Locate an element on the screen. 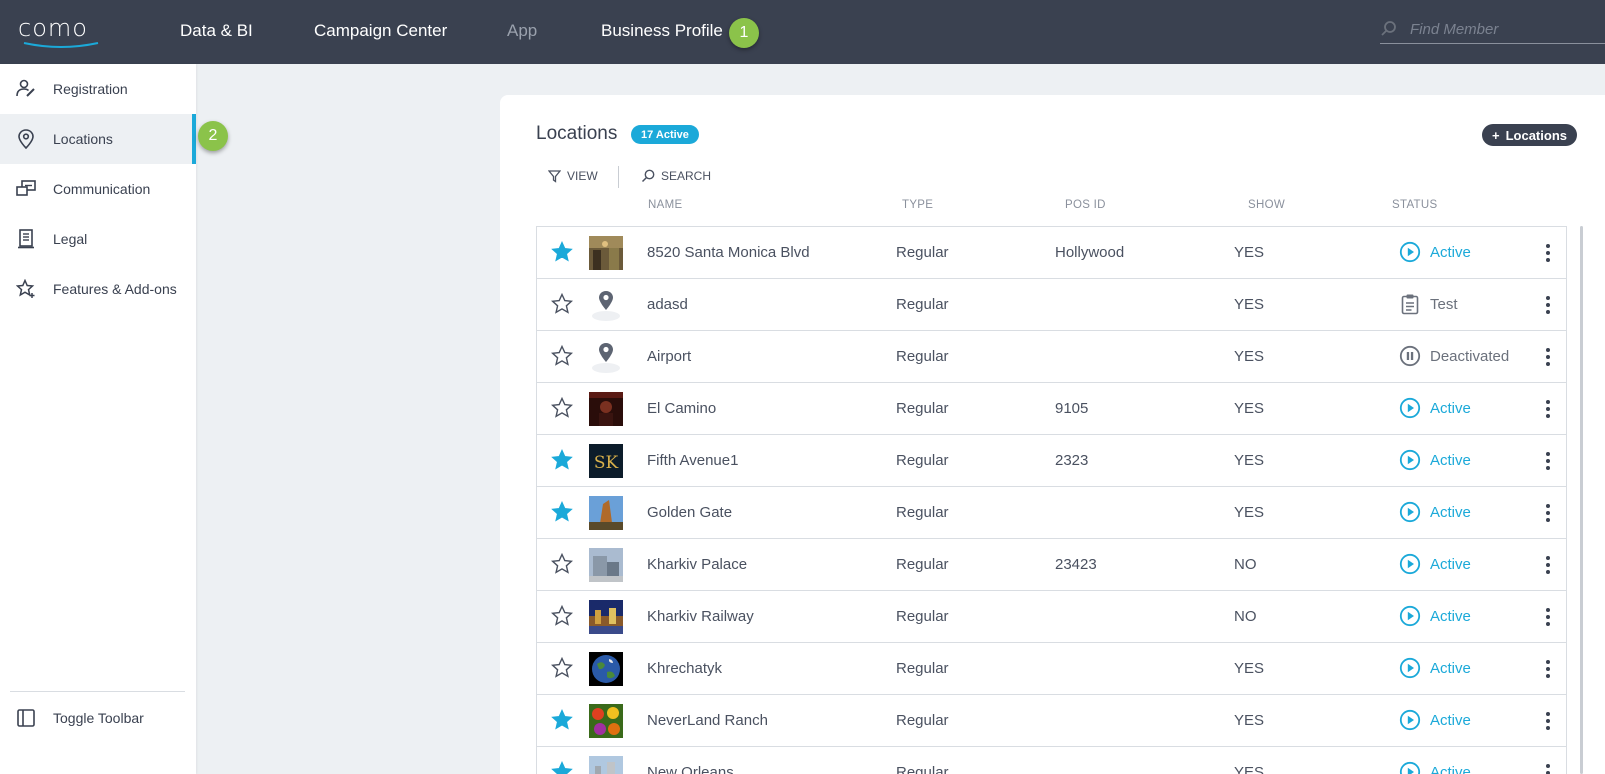 The image size is (1605, 774). location-name: NeverLand Ranch is located at coordinates (707, 720).